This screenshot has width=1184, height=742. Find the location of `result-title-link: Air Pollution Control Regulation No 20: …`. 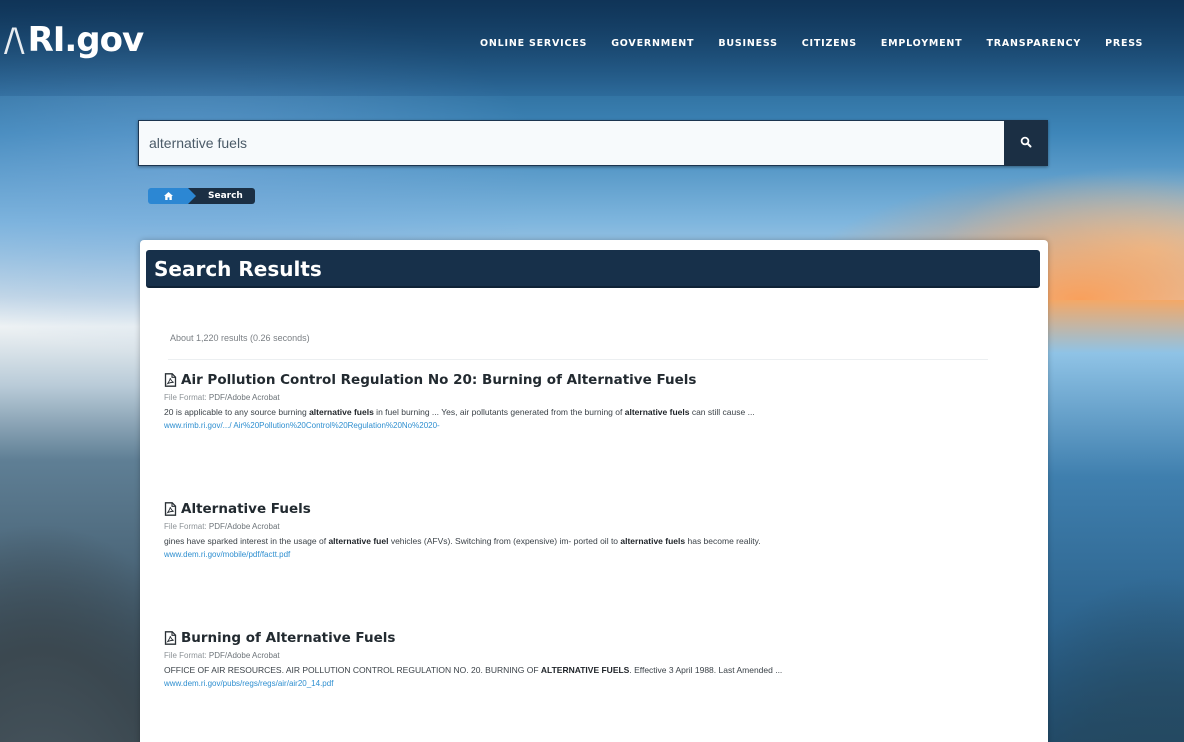

result-title-link: Air Pollution Control Regulation No 20: … is located at coordinates (594, 380).